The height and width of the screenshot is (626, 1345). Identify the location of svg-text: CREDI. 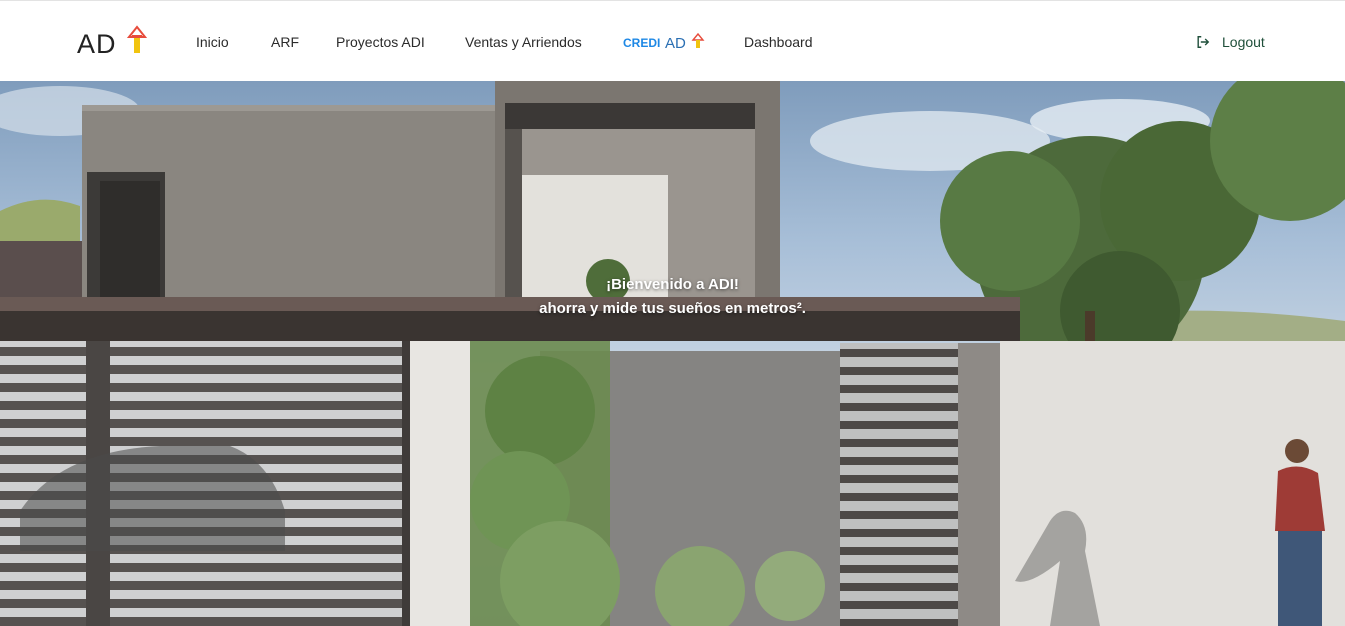
(641, 43).